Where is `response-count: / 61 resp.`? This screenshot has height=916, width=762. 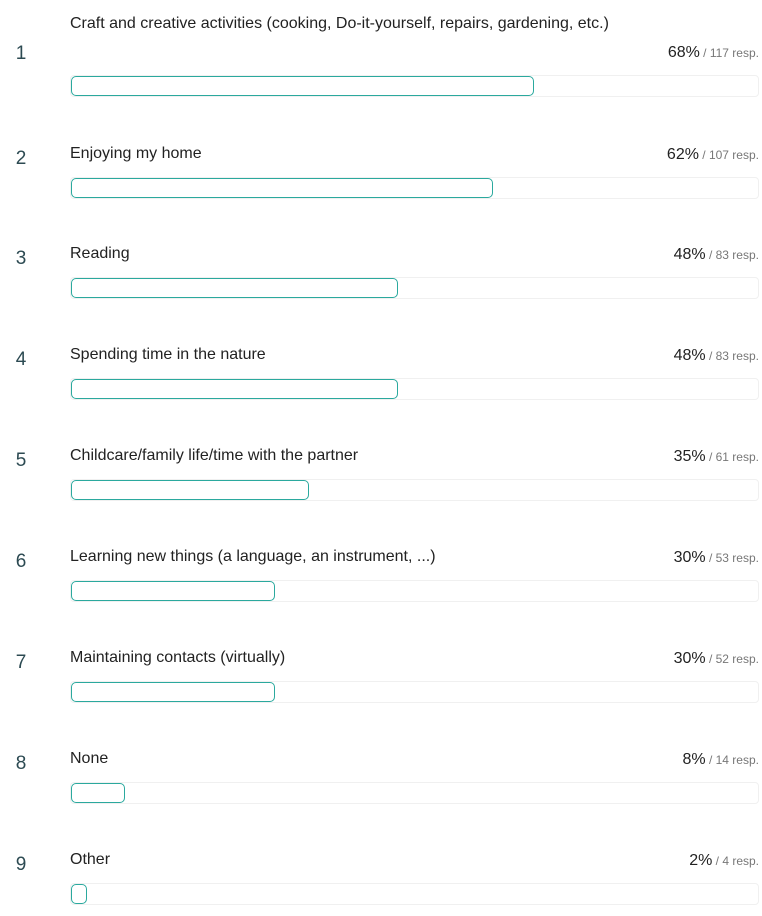
response-count: / 61 resp. is located at coordinates (732, 457).